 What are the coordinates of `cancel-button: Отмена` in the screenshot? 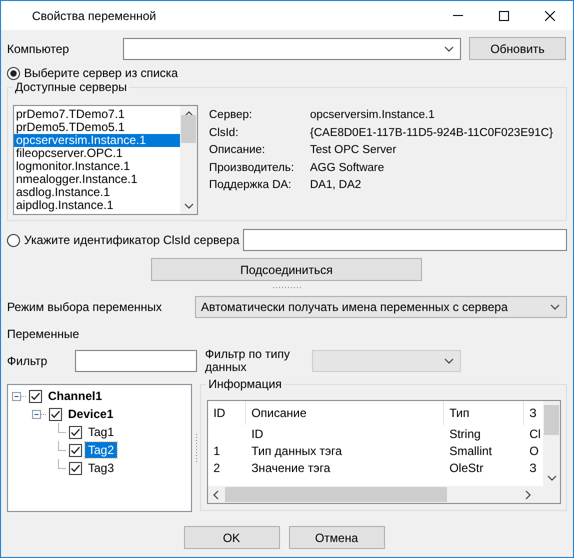 It's located at (336, 537).